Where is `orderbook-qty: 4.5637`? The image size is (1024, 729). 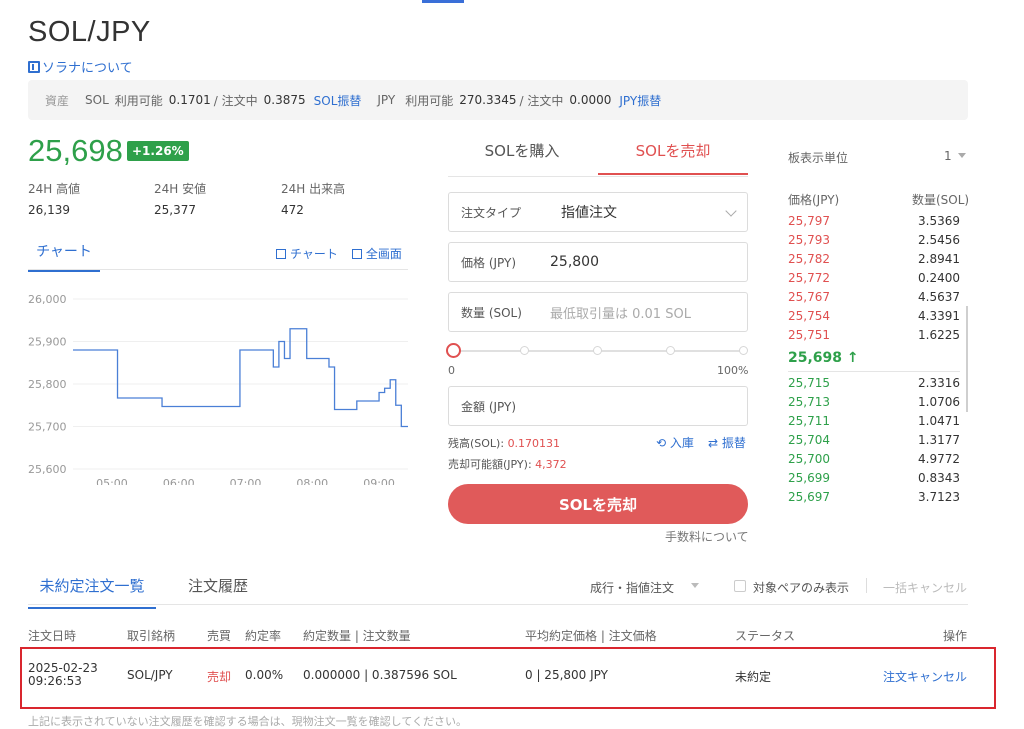
orderbook-qty: 4.5637 is located at coordinates (939, 297).